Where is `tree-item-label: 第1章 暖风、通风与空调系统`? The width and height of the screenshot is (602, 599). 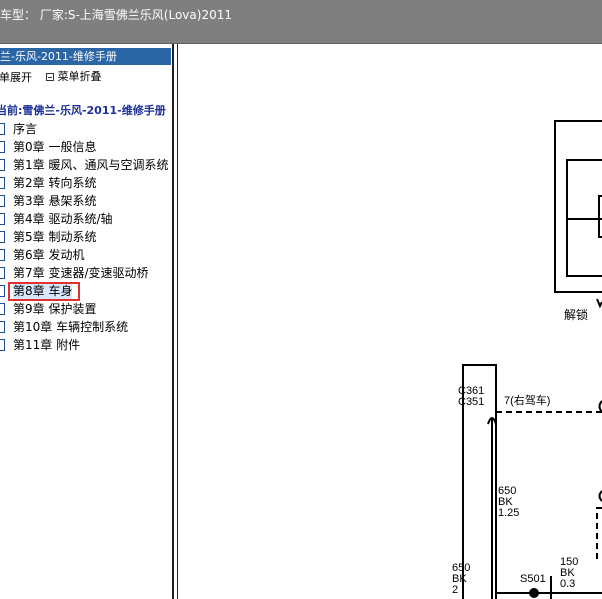 tree-item-label: 第1章 暖风、通风与空调系统 is located at coordinates (91, 165).